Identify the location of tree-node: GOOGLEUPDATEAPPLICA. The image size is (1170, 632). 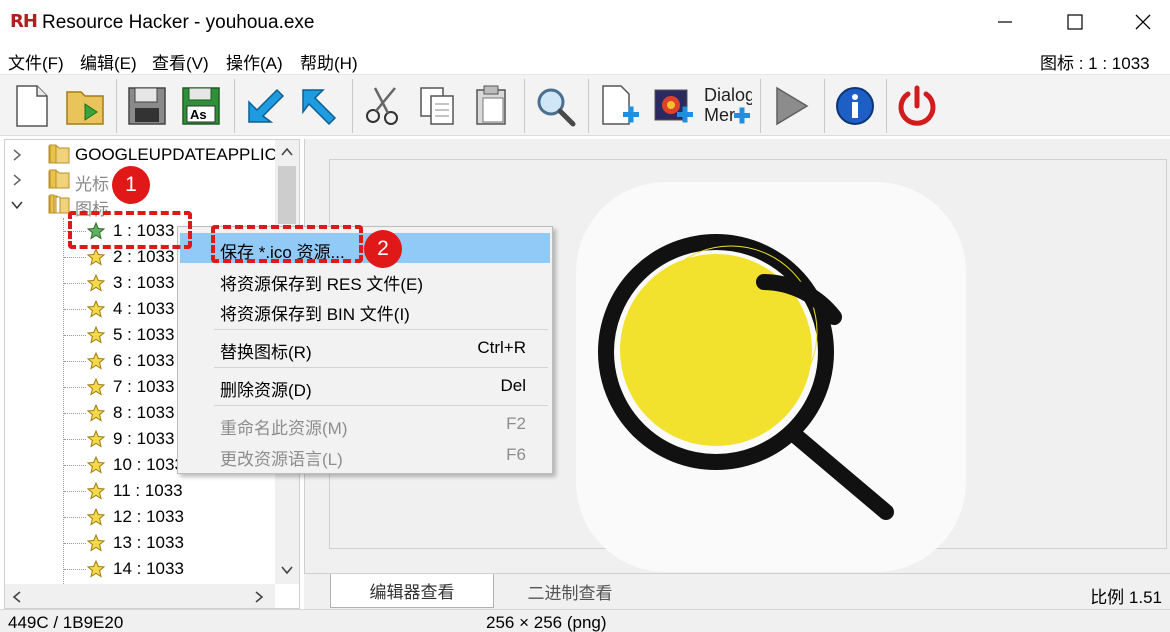
(146, 155).